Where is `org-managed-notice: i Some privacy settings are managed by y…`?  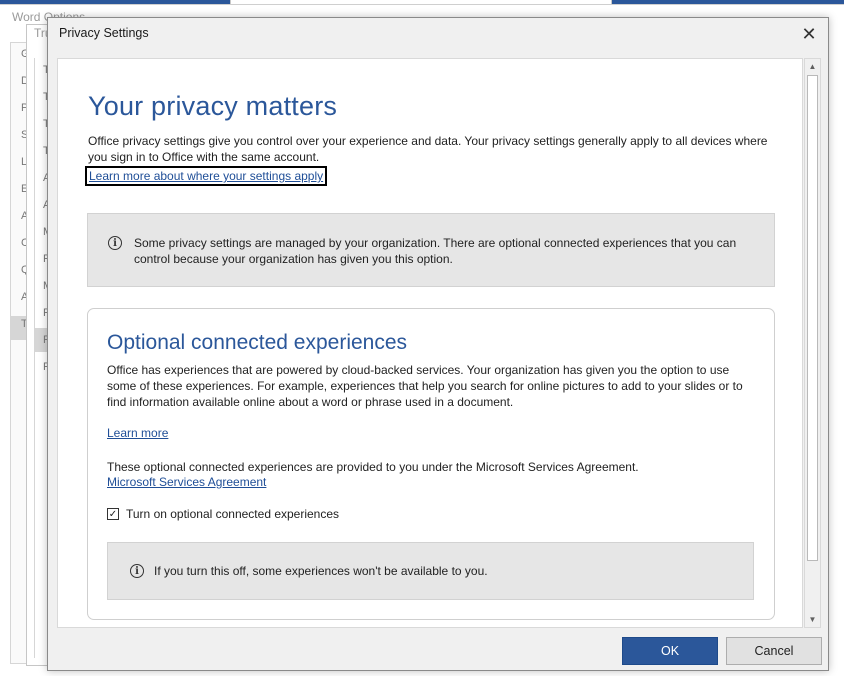
org-managed-notice: i Some privacy settings are managed by y… is located at coordinates (431, 250).